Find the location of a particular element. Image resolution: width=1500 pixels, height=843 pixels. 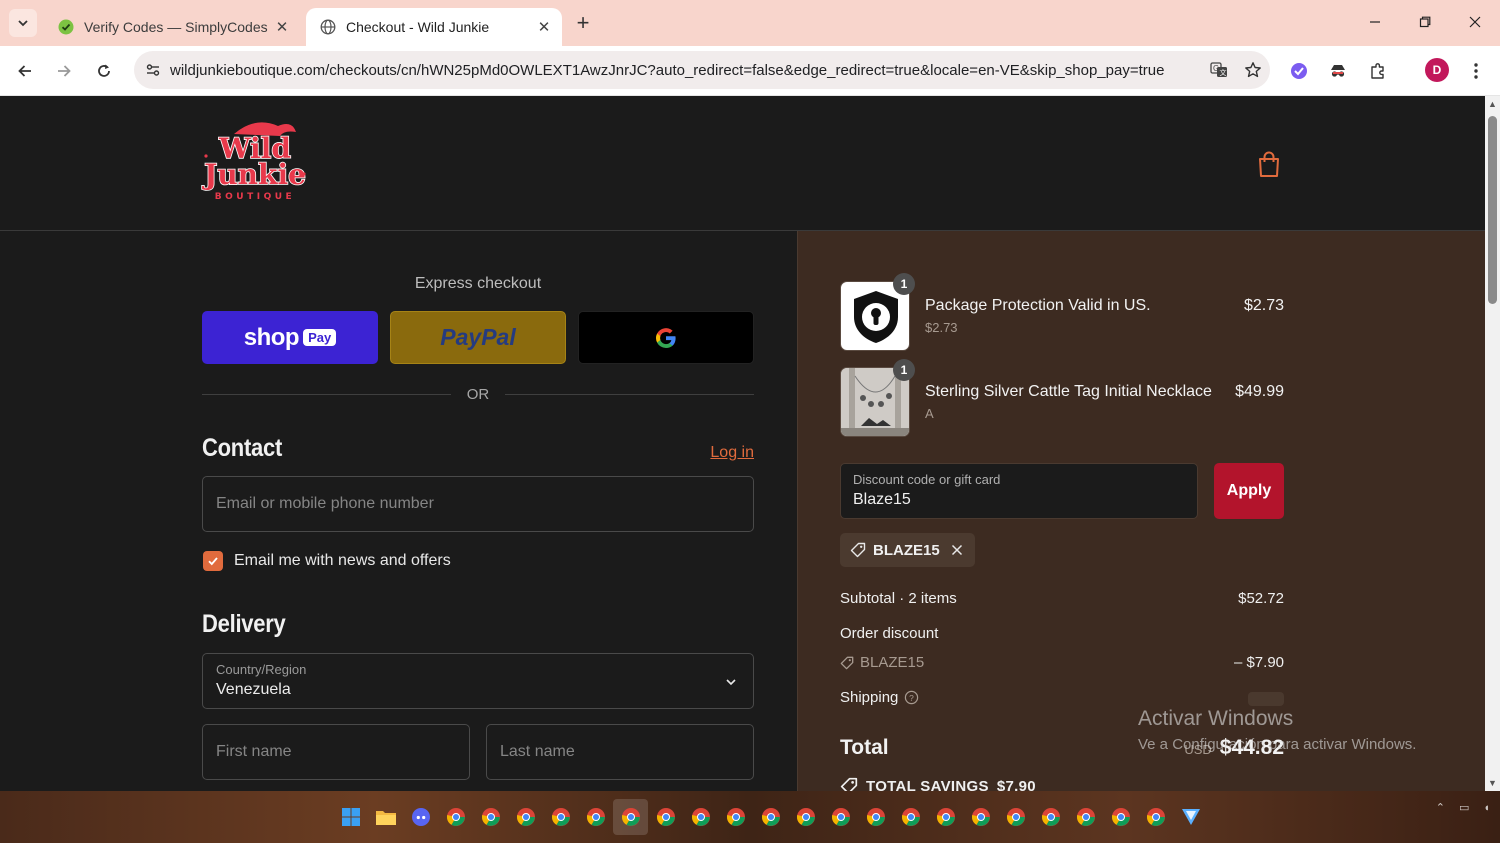

network-icon: ▭ is located at coordinates (1464, 807).